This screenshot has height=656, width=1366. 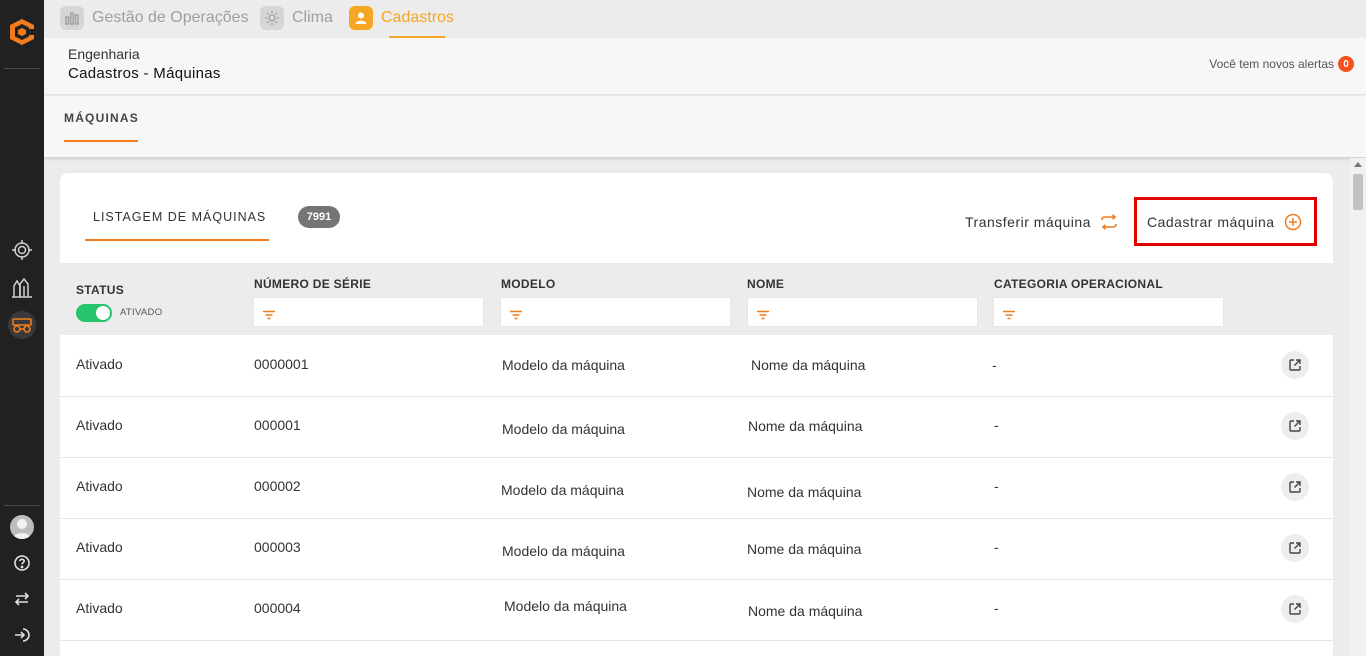 What do you see at coordinates (615, 312) in the screenshot?
I see `model-filter-input` at bounding box center [615, 312].